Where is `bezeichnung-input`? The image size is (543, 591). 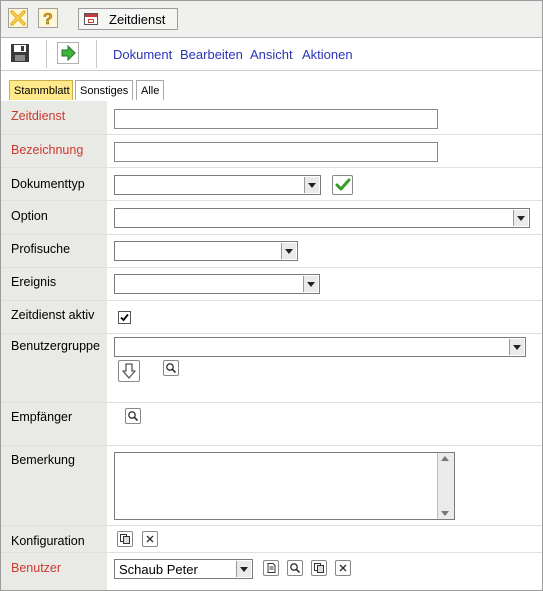 bezeichnung-input is located at coordinates (276, 152).